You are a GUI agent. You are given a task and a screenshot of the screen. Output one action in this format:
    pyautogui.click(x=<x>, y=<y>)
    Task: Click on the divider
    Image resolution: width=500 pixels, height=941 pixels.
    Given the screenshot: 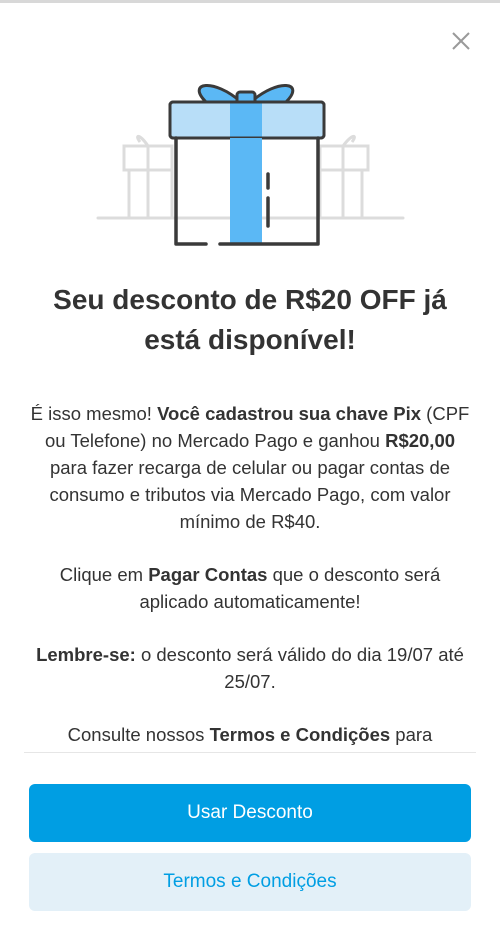 What is the action you would take?
    pyautogui.click(x=250, y=752)
    